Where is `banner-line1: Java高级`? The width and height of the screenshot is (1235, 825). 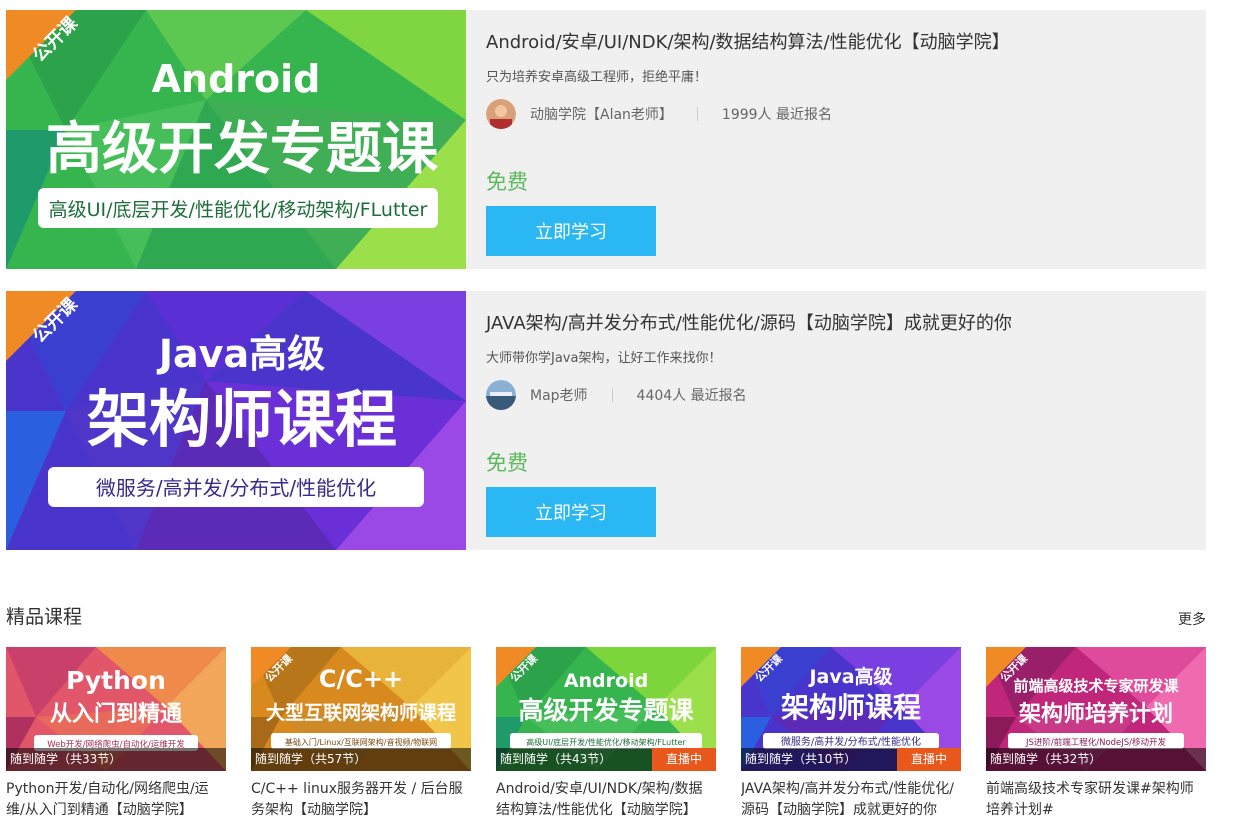
banner-line1: Java高级 is located at coordinates (240, 354).